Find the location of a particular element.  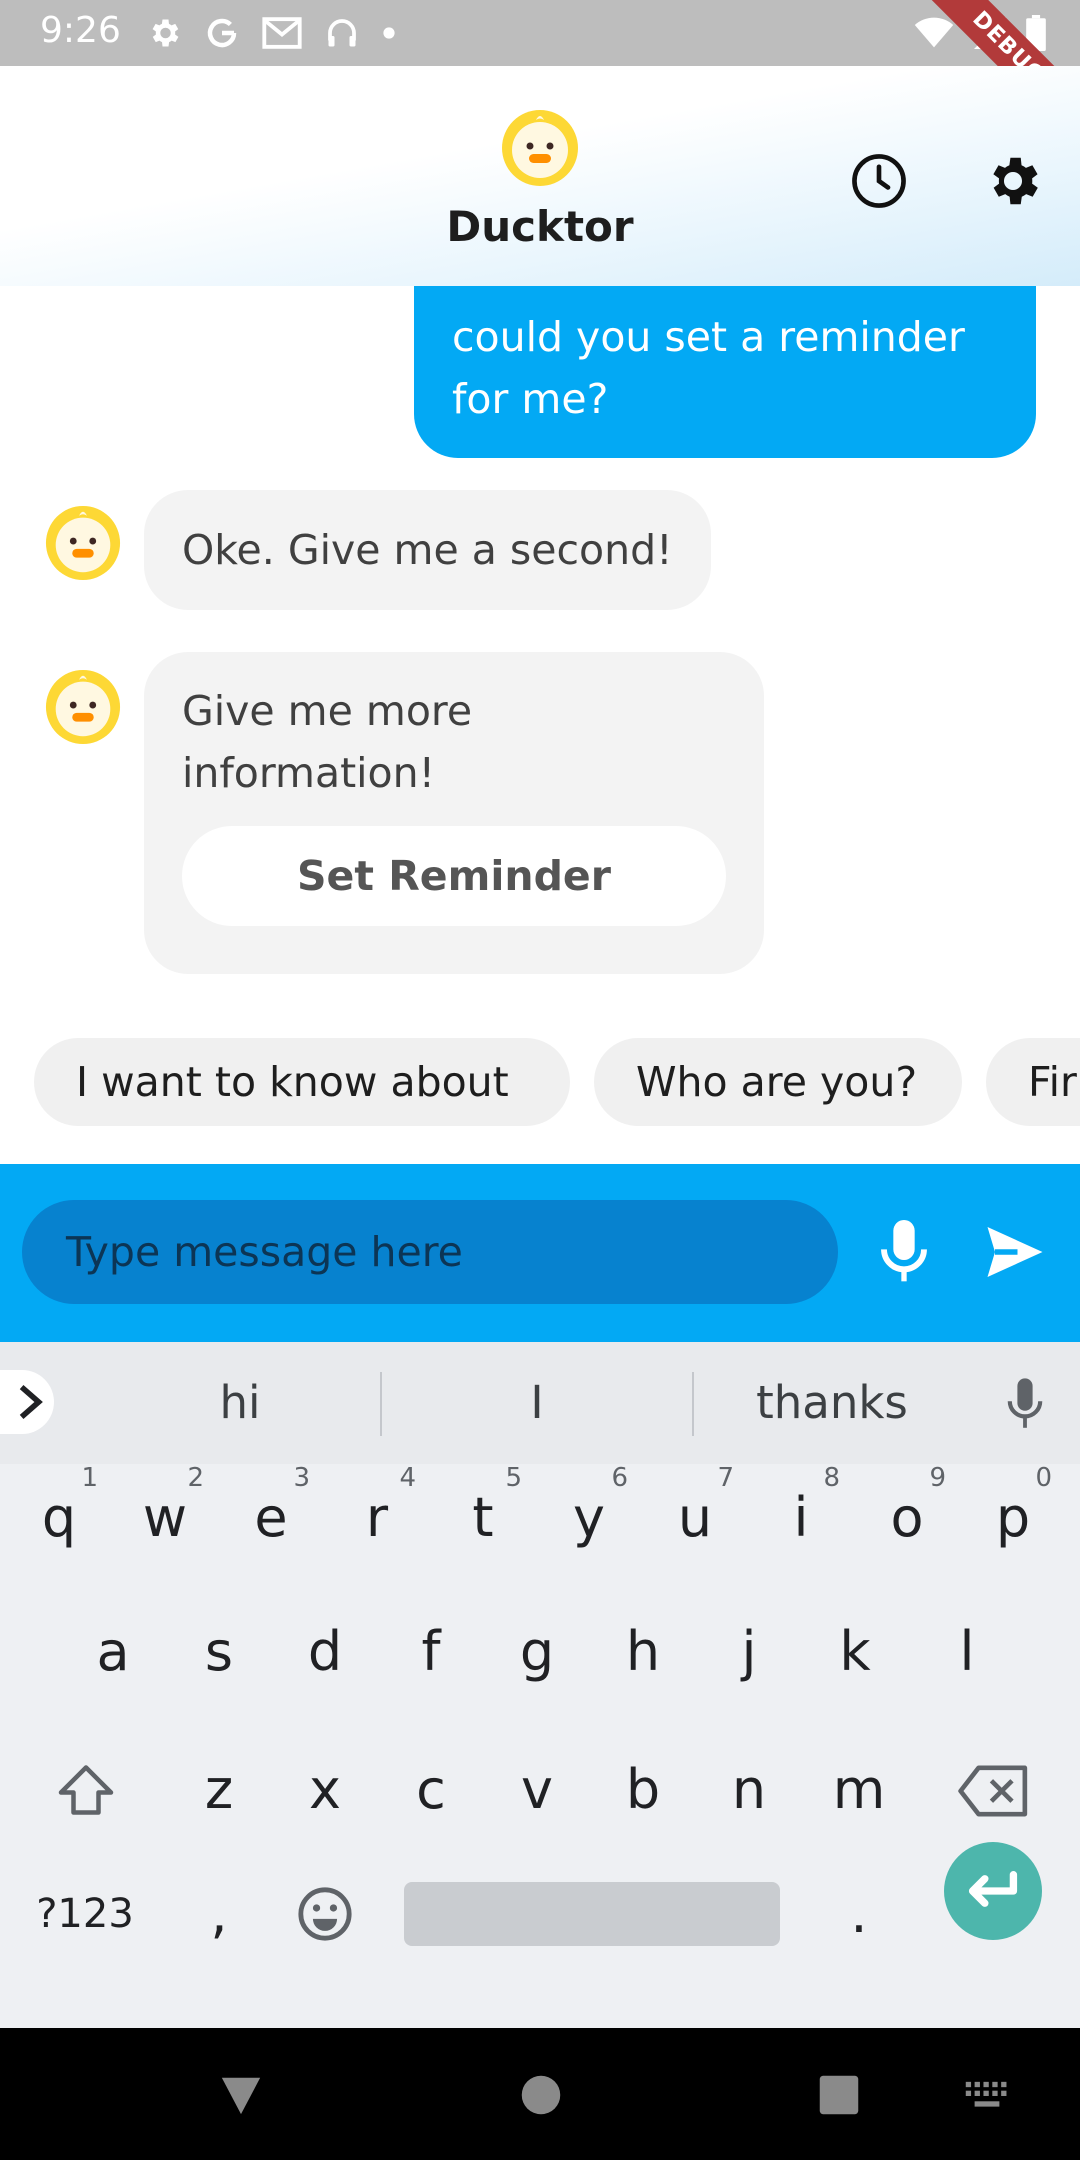

key-c: c is located at coordinates (431, 1790).